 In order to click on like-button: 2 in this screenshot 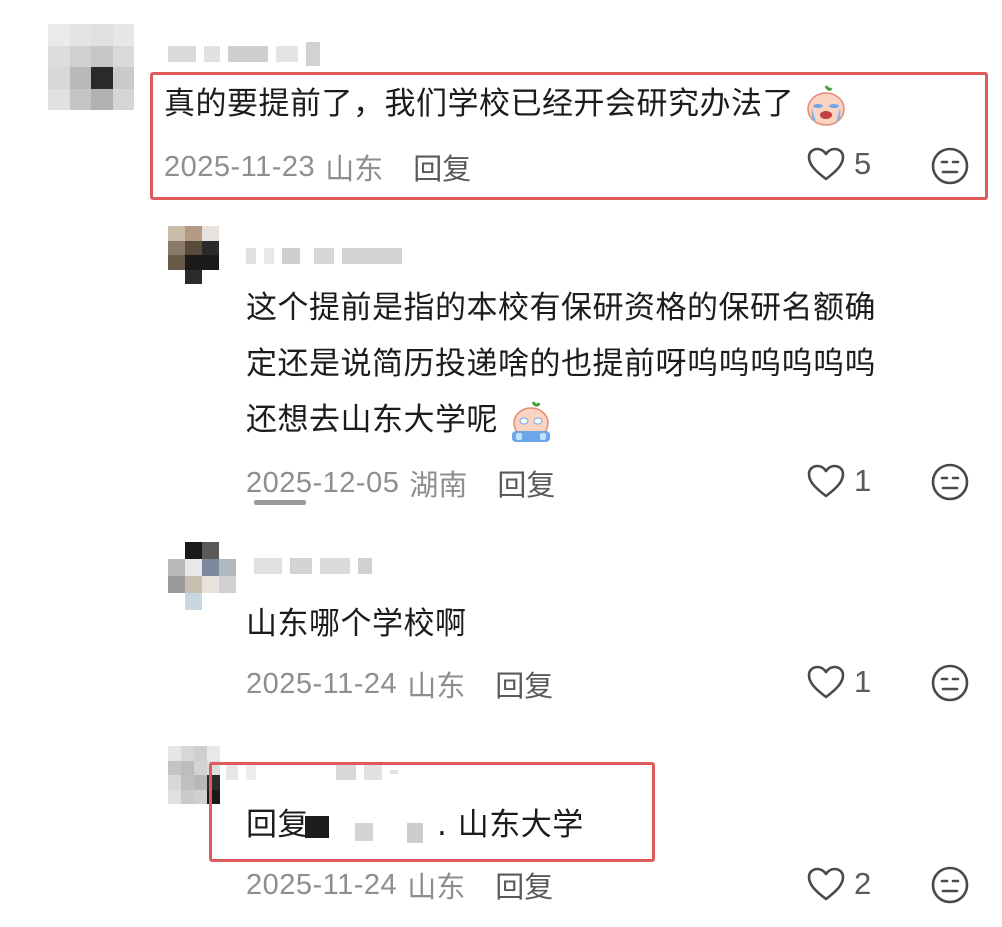, I will do `click(838, 884)`.